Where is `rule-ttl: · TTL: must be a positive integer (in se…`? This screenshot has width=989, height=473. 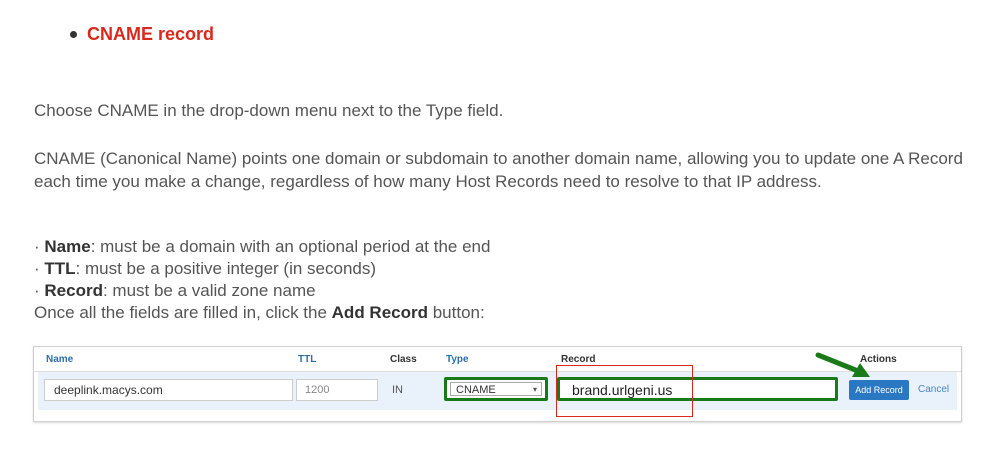 rule-ttl: · TTL: must be a positive integer (in se… is located at coordinates (205, 268).